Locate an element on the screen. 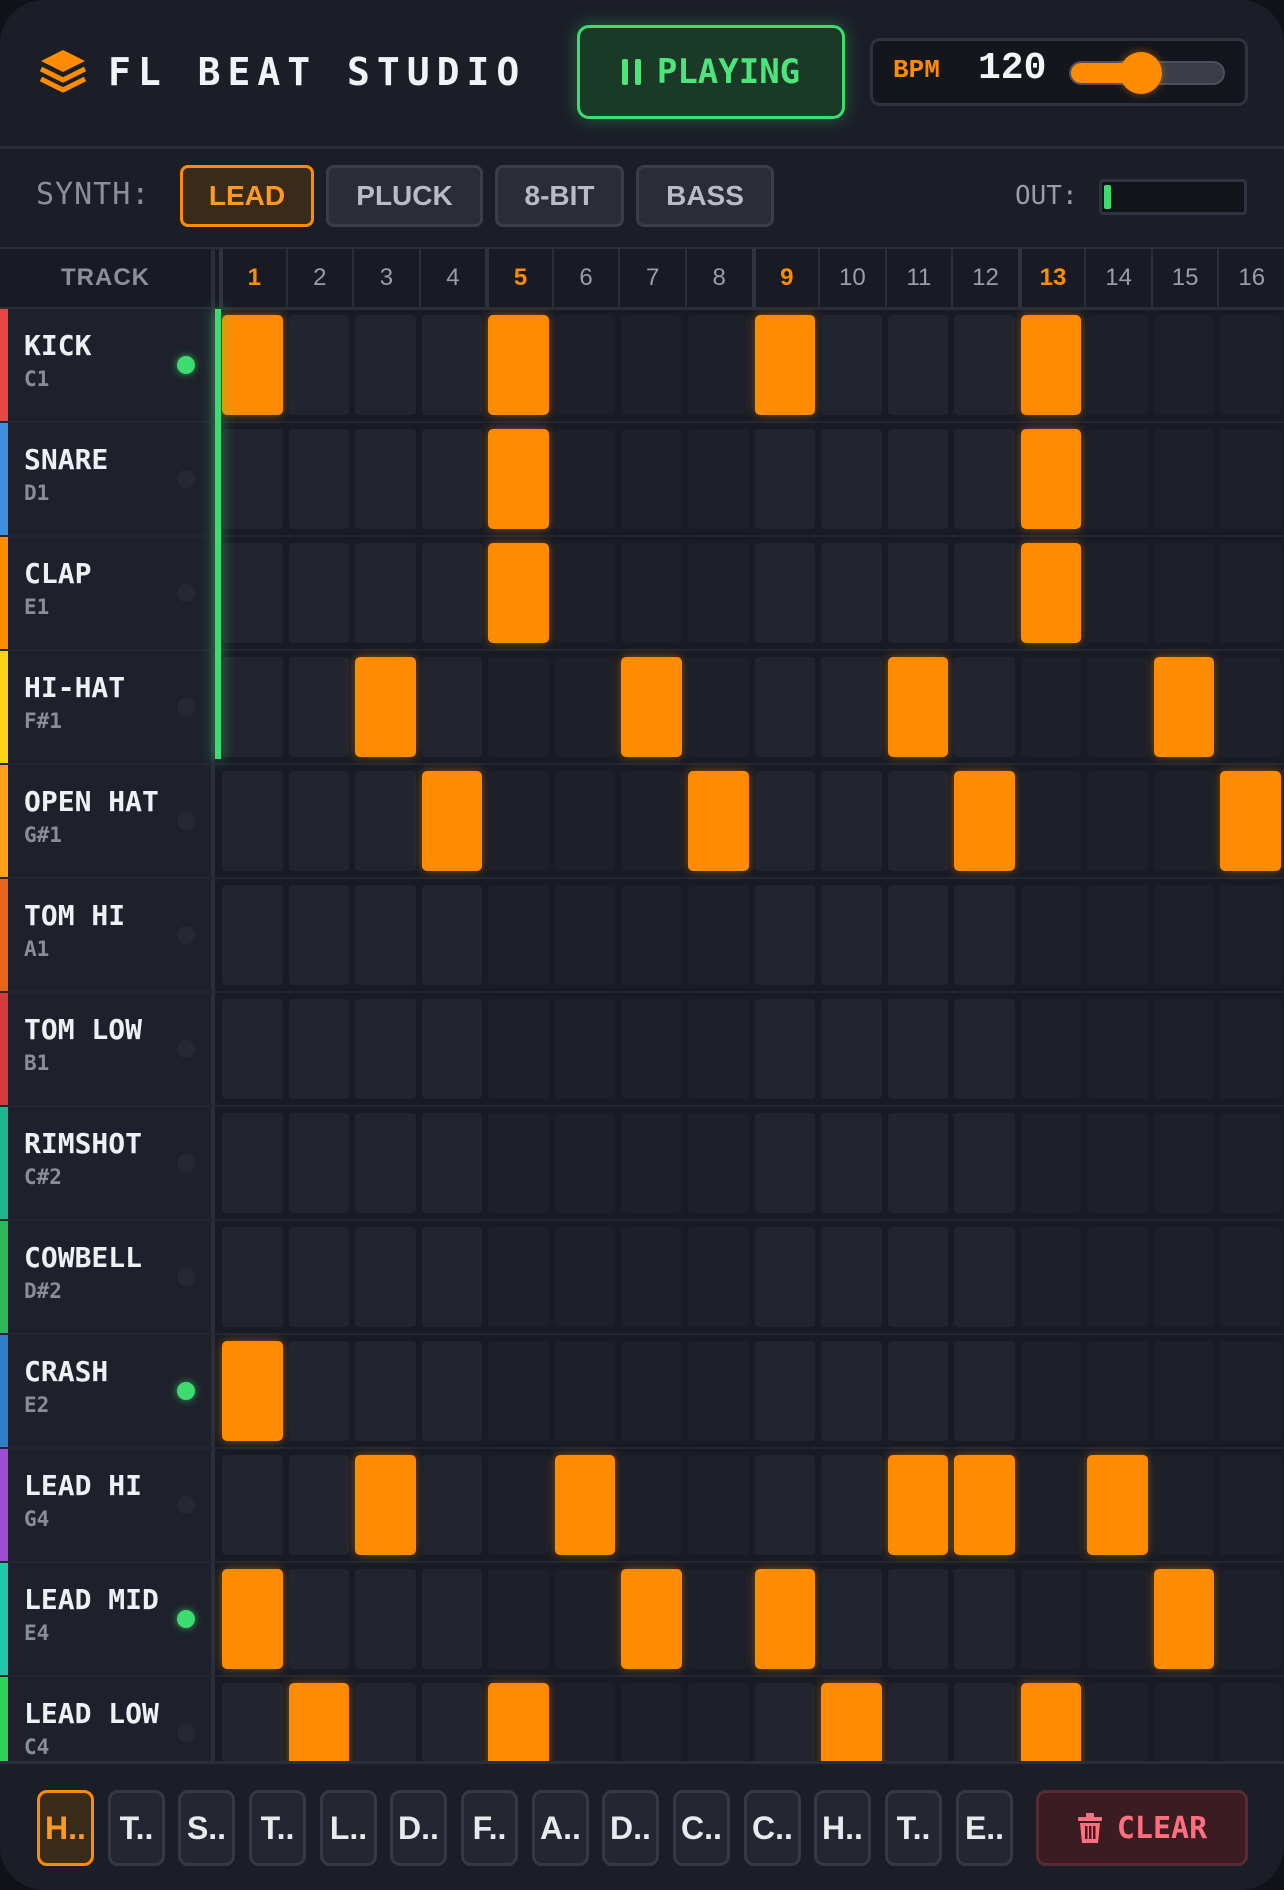 The width and height of the screenshot is (1284, 1890). synth-option-bass: BASS is located at coordinates (705, 196).